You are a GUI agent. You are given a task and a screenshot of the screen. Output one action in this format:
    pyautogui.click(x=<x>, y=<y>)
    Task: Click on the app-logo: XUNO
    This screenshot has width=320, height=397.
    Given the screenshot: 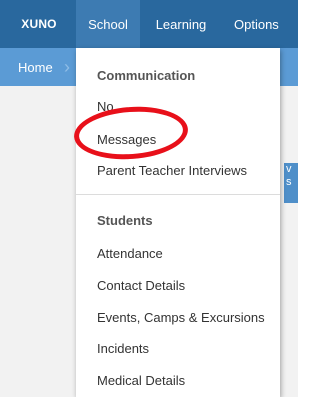 What is the action you would take?
    pyautogui.click(x=39, y=24)
    